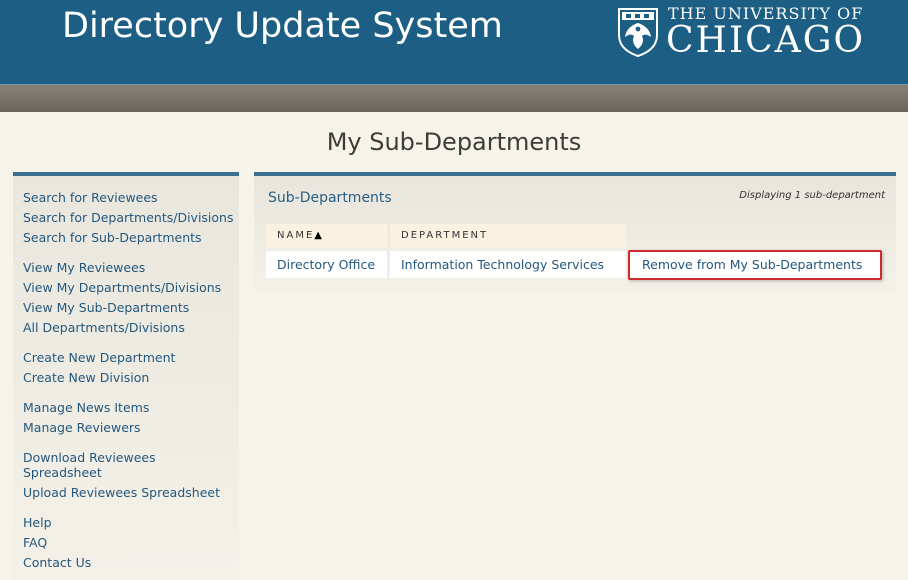 This screenshot has height=580, width=908. What do you see at coordinates (330, 198) in the screenshot?
I see `panel-title: Sub-Departments` at bounding box center [330, 198].